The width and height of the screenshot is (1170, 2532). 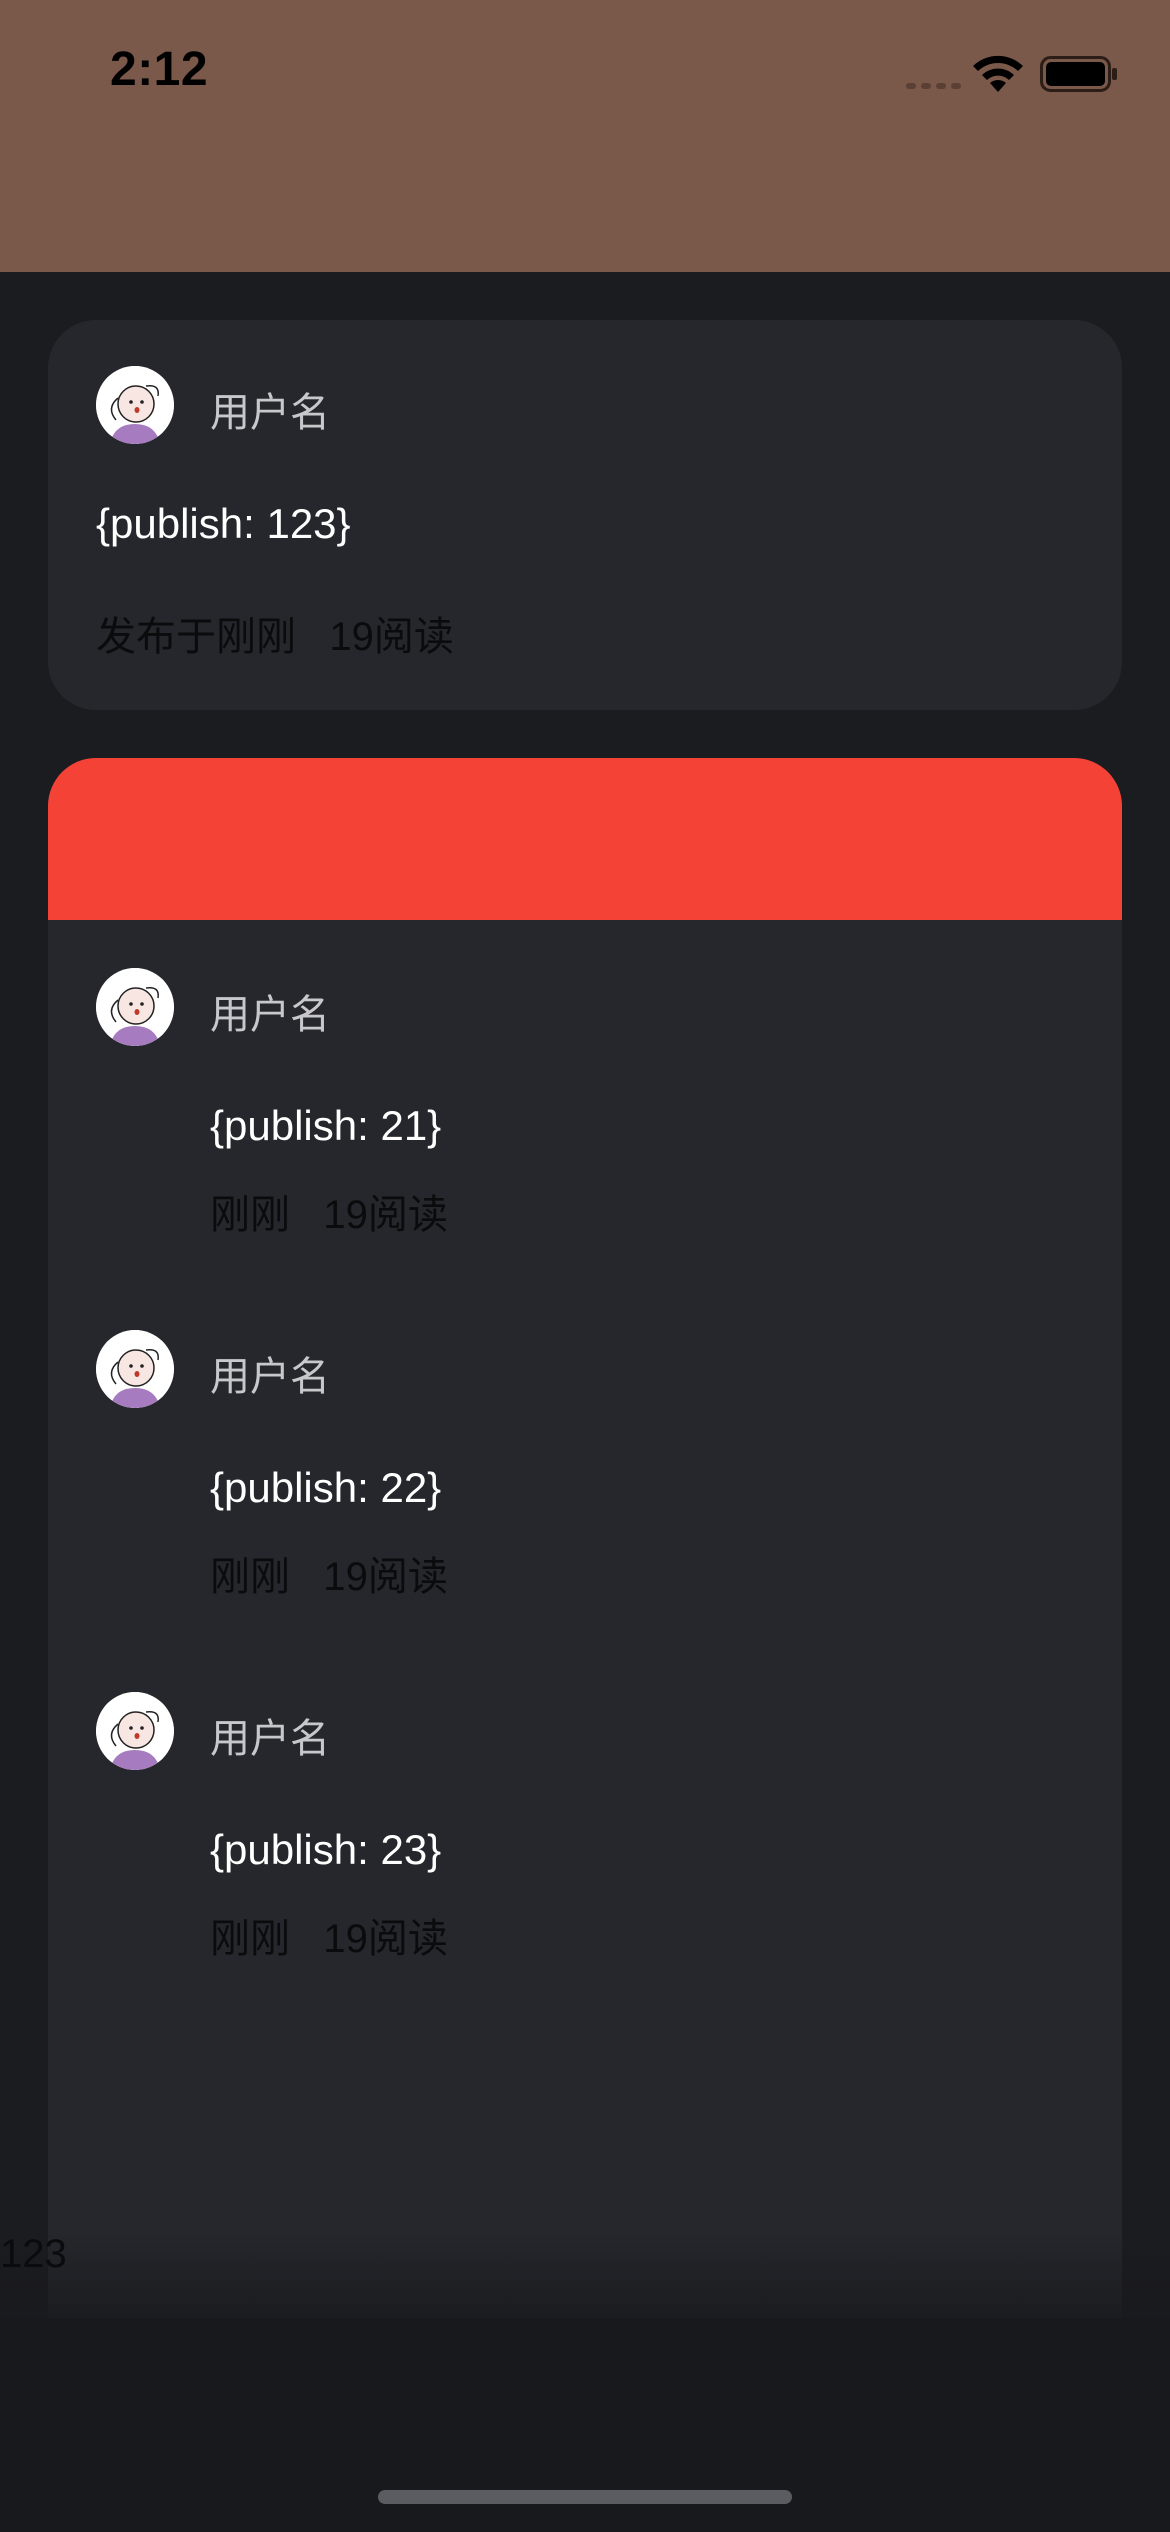 I want to click on wifi-icon, so click(x=998, y=73).